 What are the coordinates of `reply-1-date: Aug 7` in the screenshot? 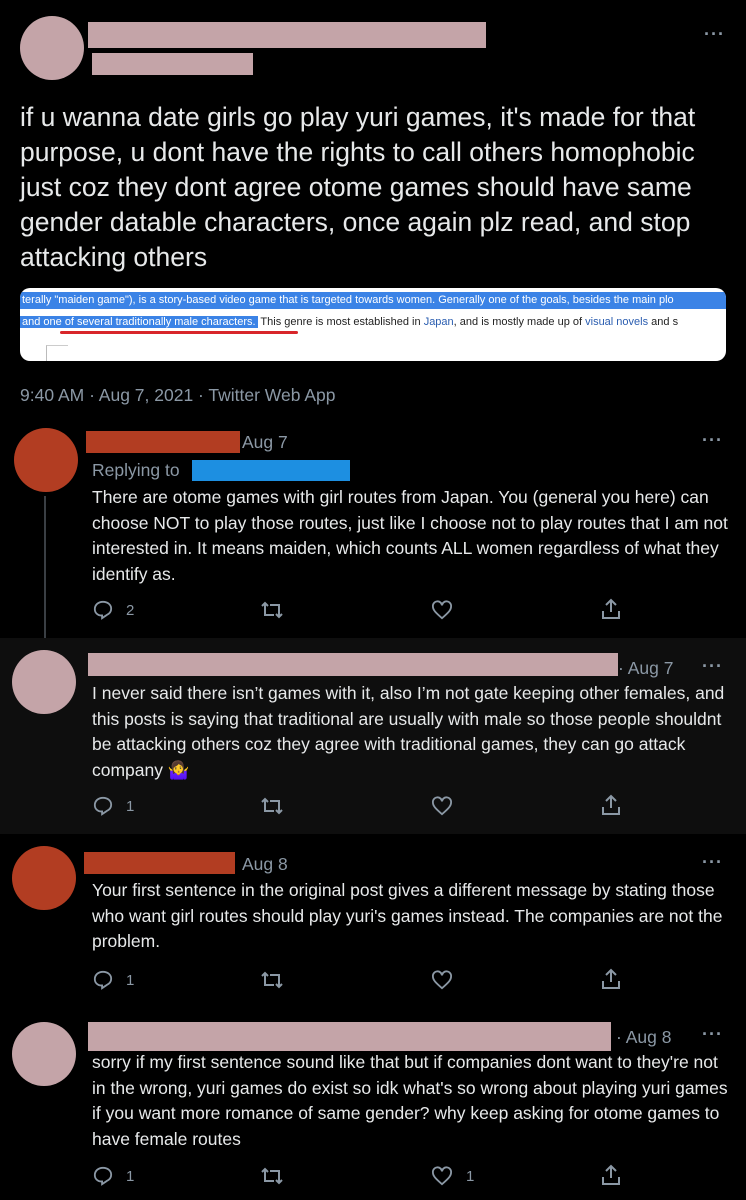 It's located at (265, 442).